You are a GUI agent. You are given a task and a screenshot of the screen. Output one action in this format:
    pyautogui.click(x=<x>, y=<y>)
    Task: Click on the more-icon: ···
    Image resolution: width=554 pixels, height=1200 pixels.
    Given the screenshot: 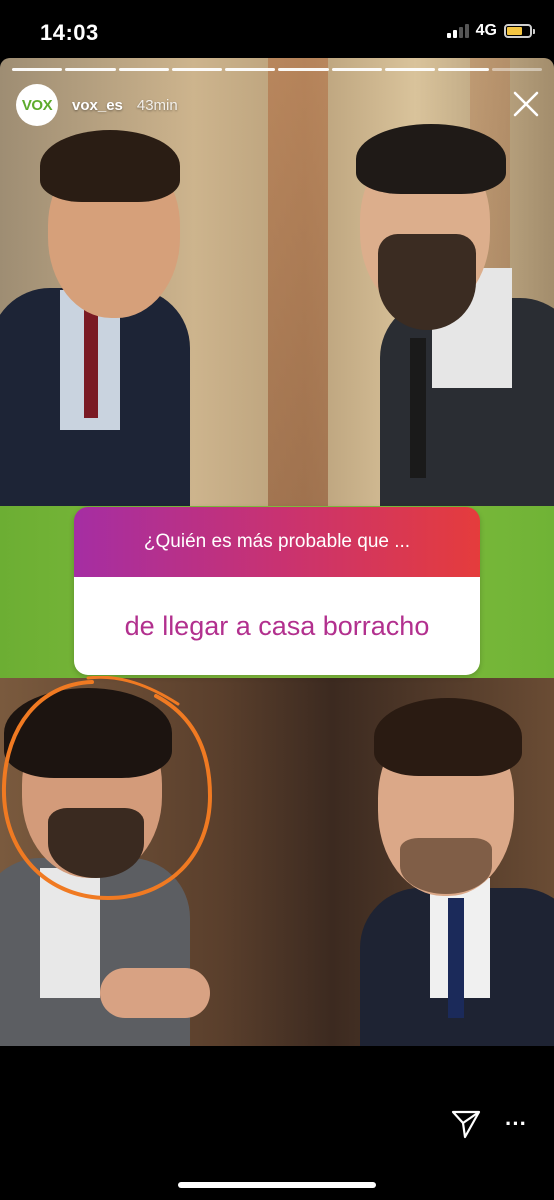 What is the action you would take?
    pyautogui.click(x=516, y=1124)
    